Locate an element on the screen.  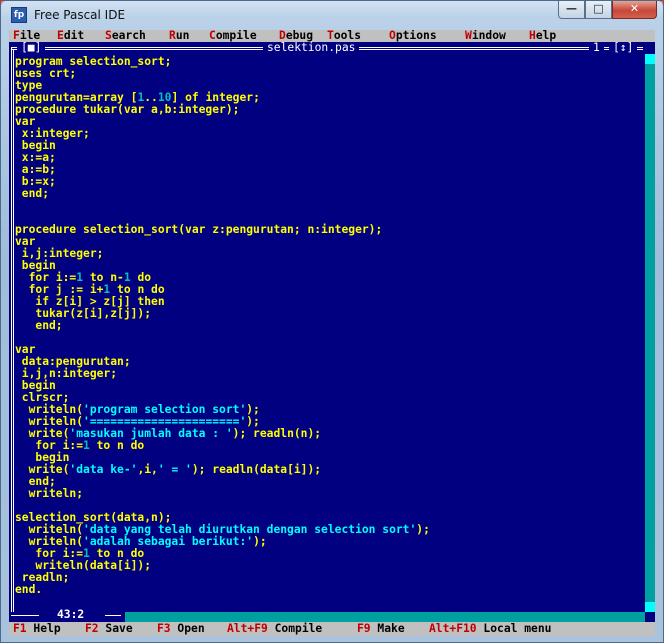
window-title: Free Pascal IDE is located at coordinates (80, 15).